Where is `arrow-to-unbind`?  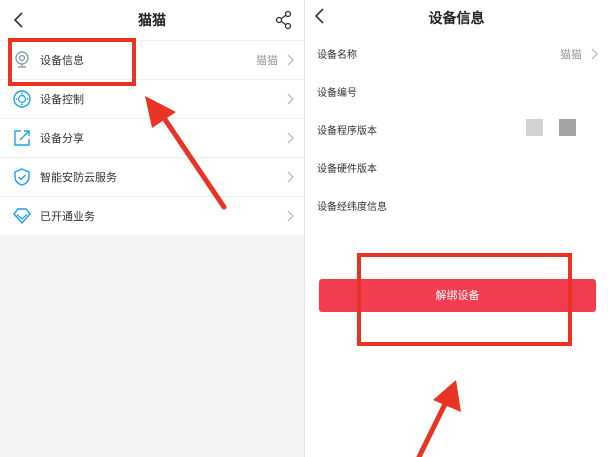 arrow-to-unbind is located at coordinates (438, 418).